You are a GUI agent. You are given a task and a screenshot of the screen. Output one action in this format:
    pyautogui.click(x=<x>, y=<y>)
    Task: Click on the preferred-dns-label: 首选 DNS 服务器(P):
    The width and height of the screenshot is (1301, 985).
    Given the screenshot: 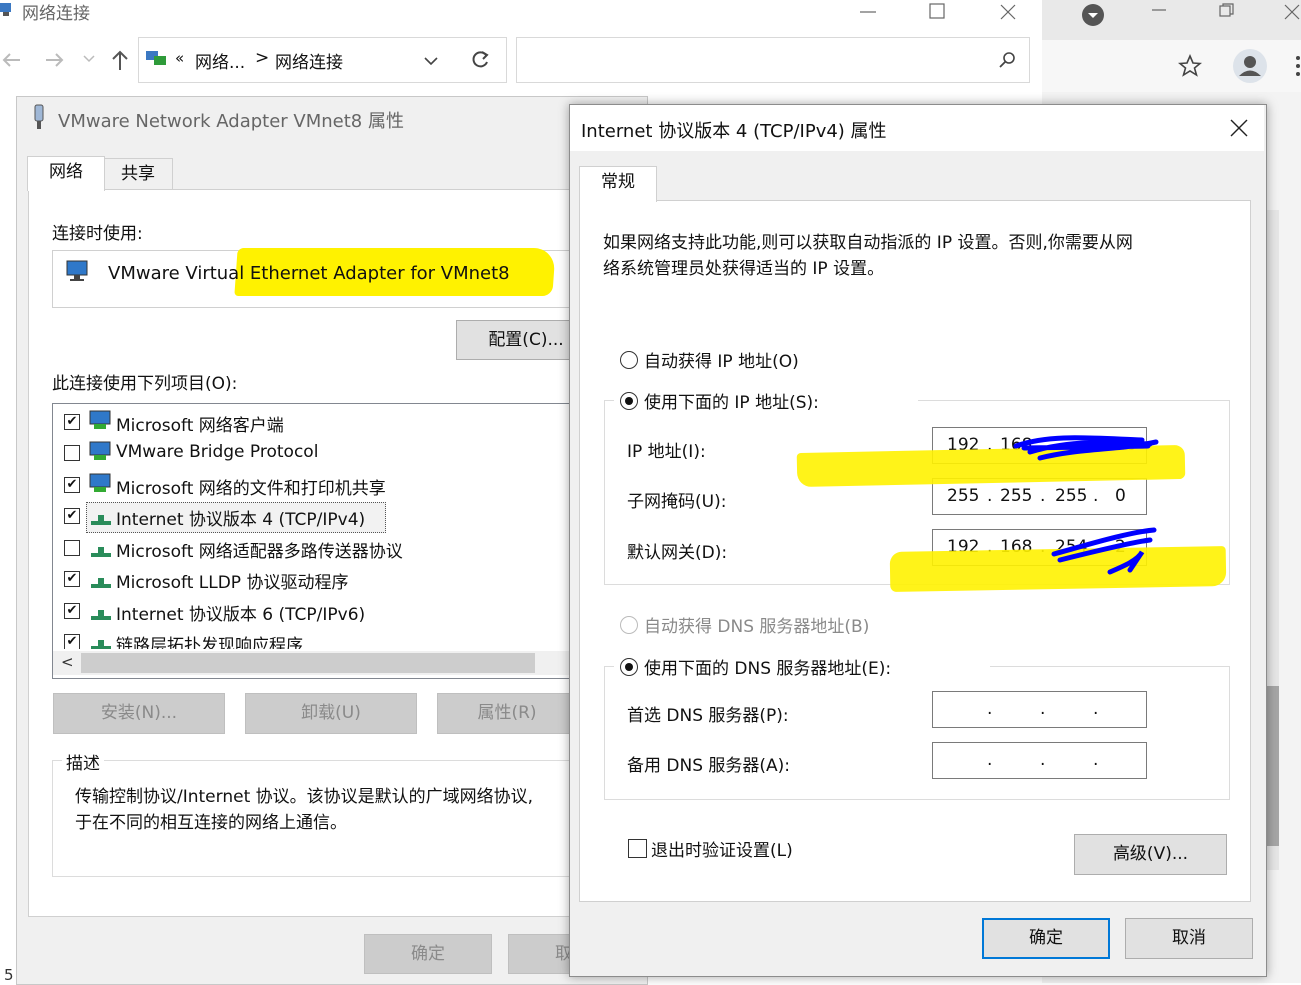 What is the action you would take?
    pyautogui.click(x=708, y=716)
    